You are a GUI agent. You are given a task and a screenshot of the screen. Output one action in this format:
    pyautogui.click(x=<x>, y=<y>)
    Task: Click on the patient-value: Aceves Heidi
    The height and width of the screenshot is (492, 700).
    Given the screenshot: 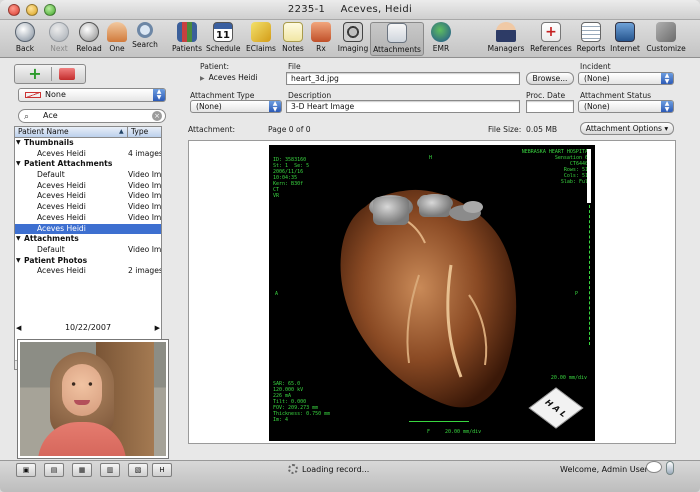 What is the action you would take?
    pyautogui.click(x=229, y=77)
    